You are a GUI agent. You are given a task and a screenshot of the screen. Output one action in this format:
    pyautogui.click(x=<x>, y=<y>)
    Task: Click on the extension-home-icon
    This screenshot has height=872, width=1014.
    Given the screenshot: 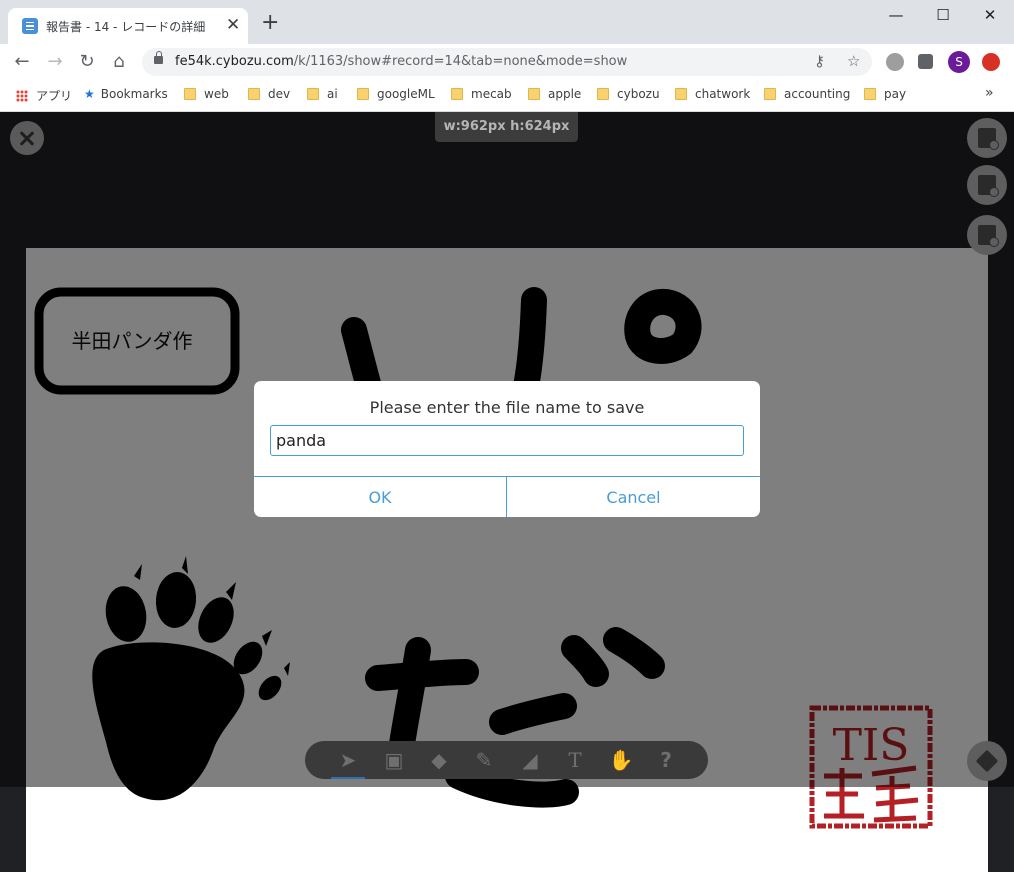 What is the action you would take?
    pyautogui.click(x=991, y=62)
    